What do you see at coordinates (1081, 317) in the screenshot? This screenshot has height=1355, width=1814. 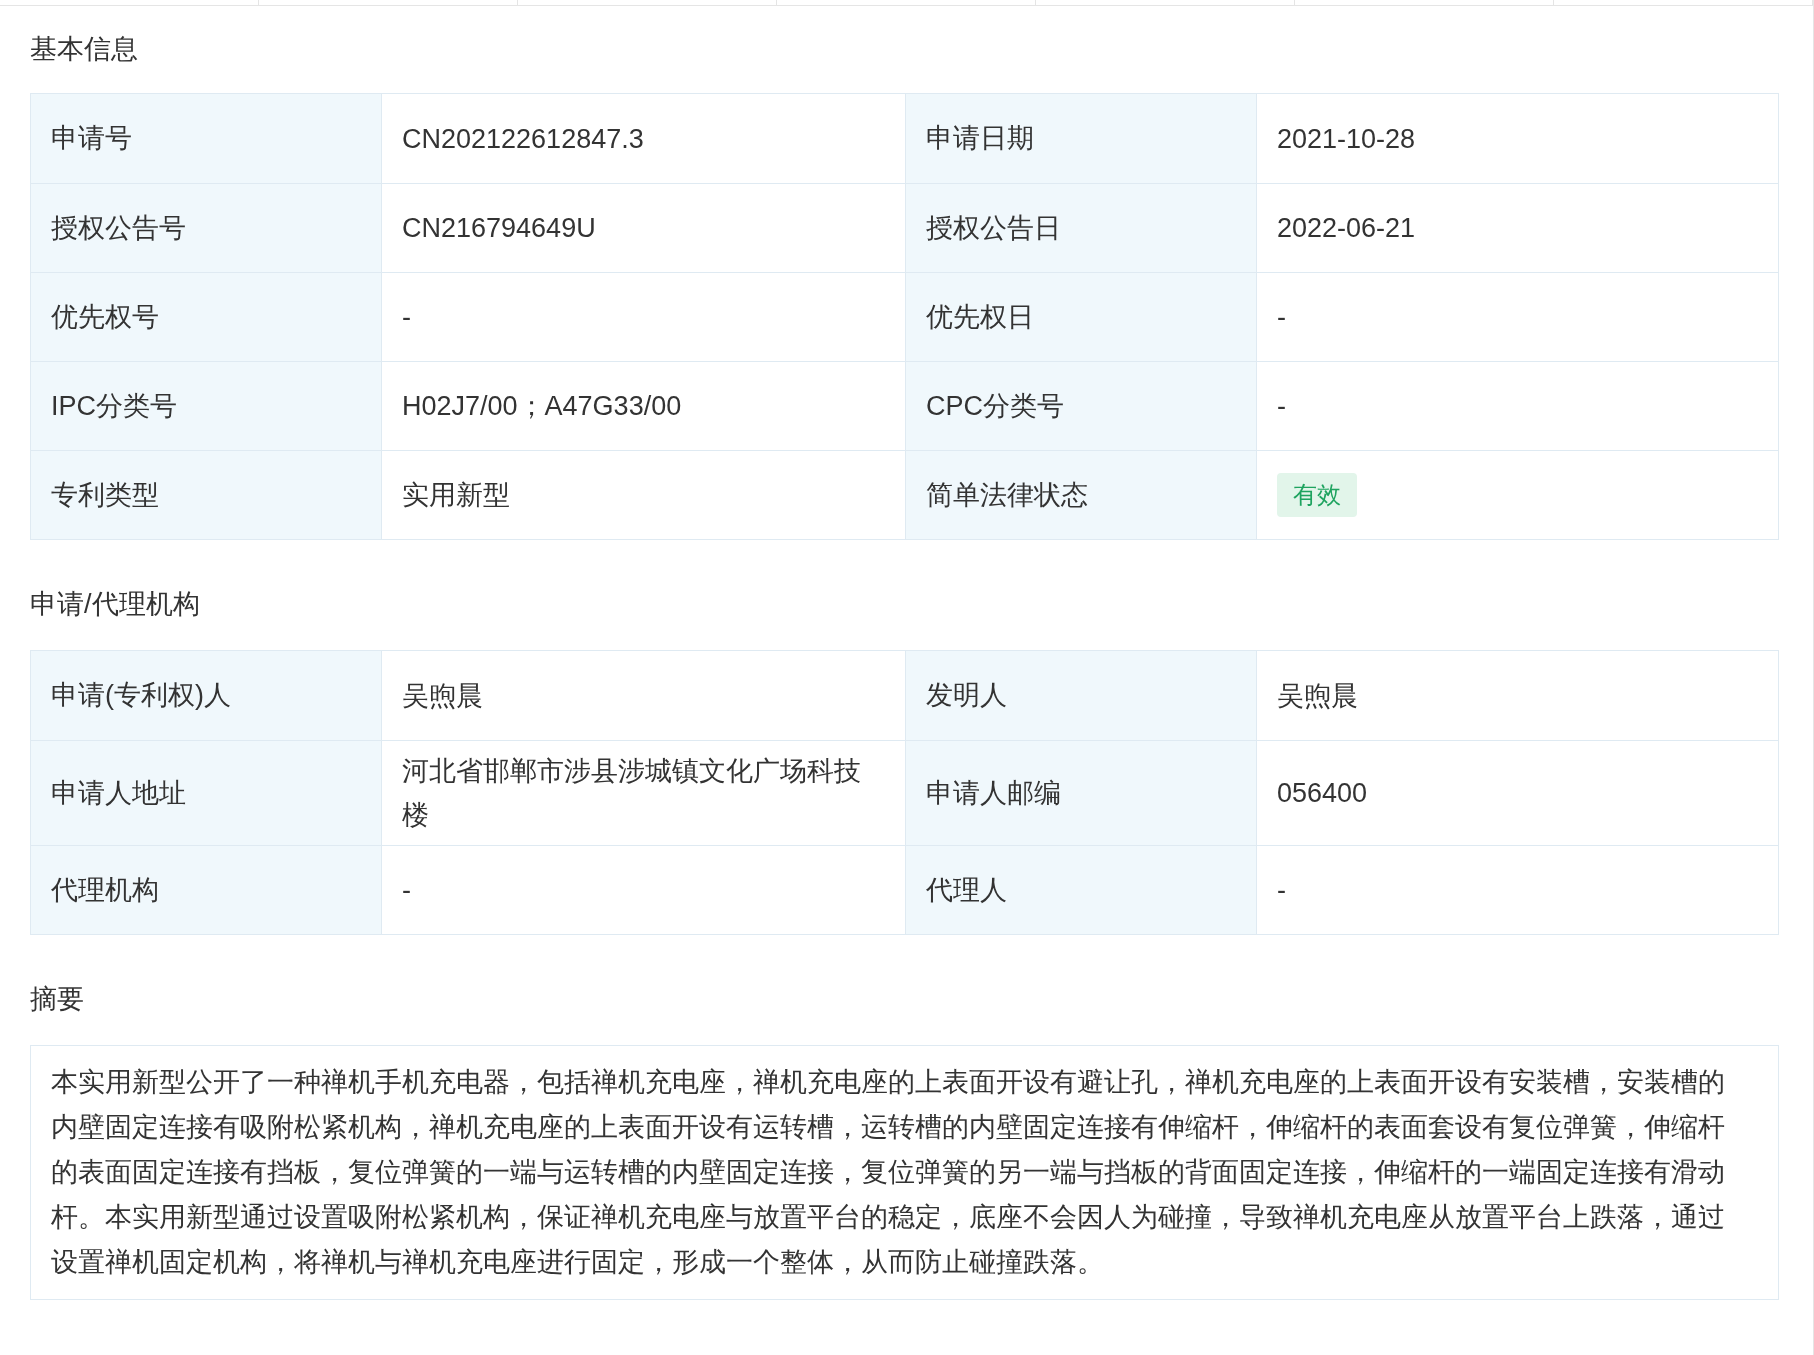 I see `label-cell: 优先权日` at bounding box center [1081, 317].